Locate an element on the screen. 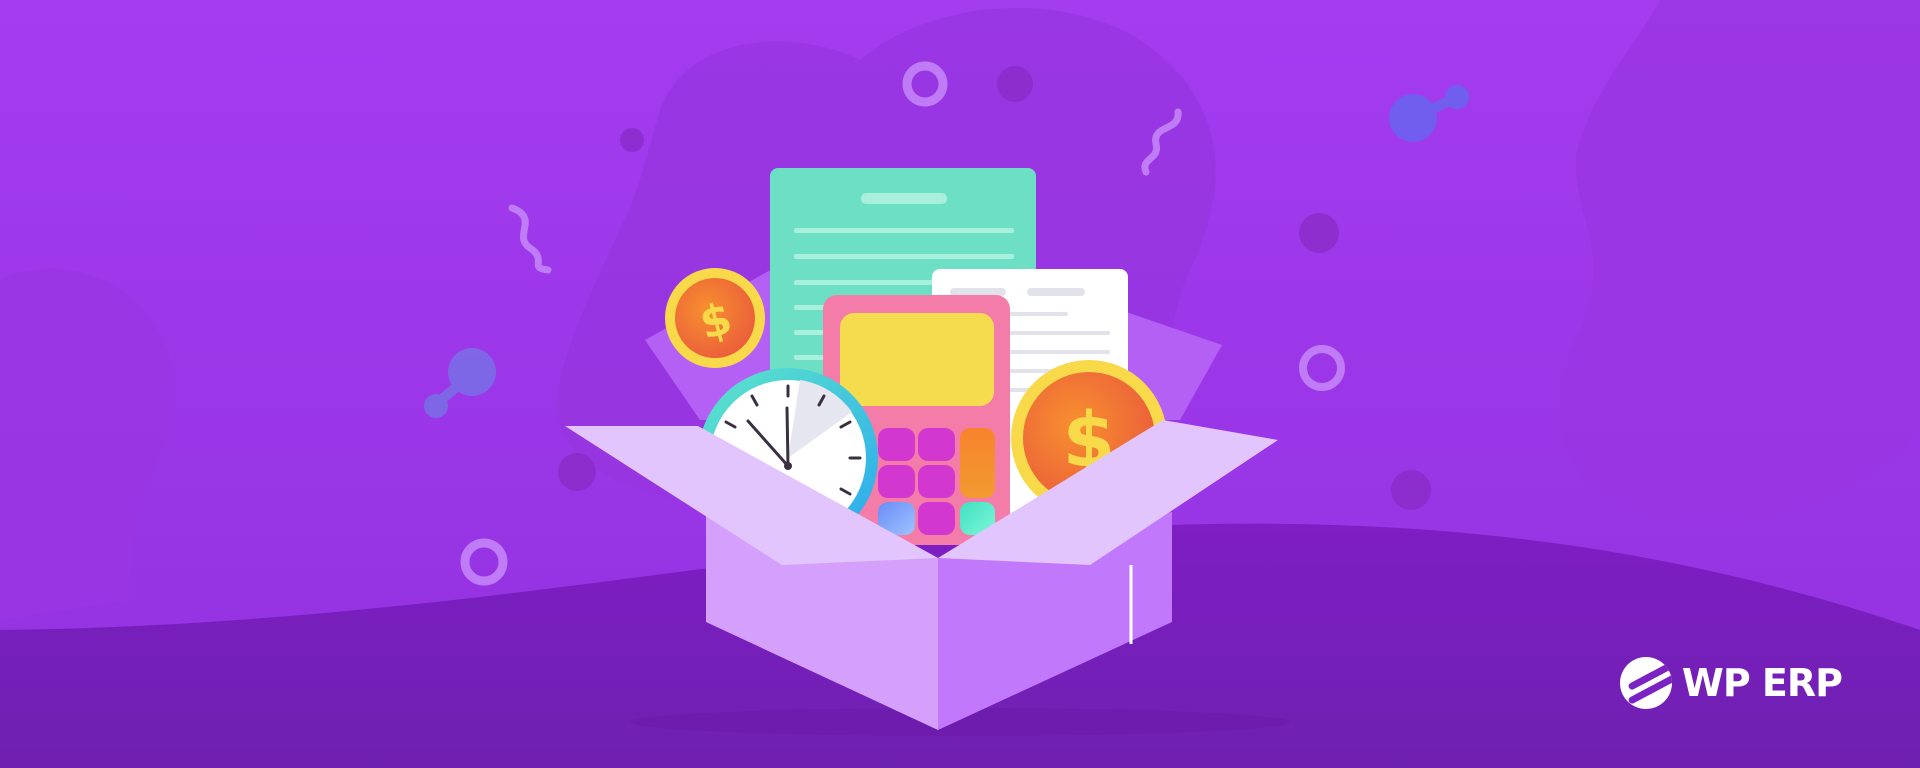  dollar-coin-small: $ is located at coordinates (715, 318).